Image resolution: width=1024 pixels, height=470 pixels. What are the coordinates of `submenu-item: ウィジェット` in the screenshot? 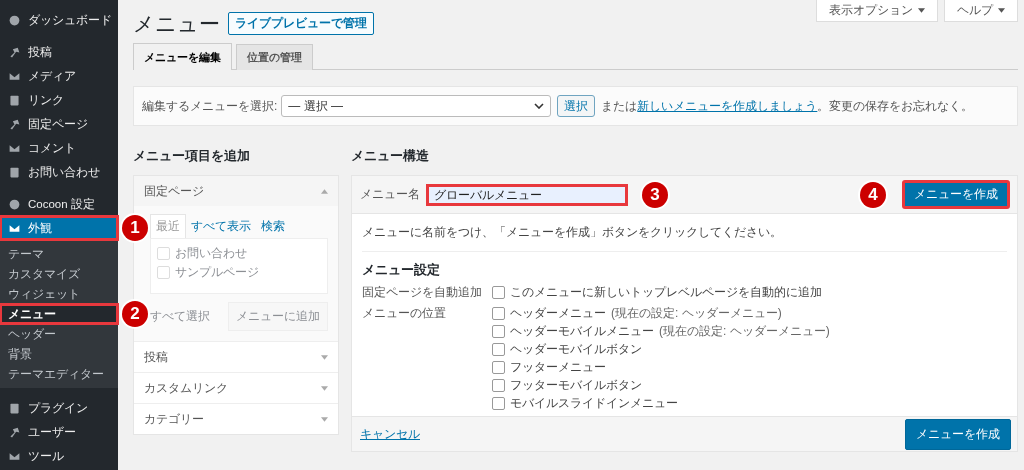 It's located at (59, 294).